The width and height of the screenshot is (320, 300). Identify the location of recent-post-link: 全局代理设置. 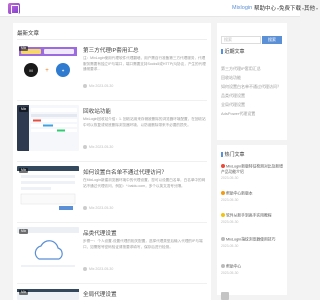
(233, 105).